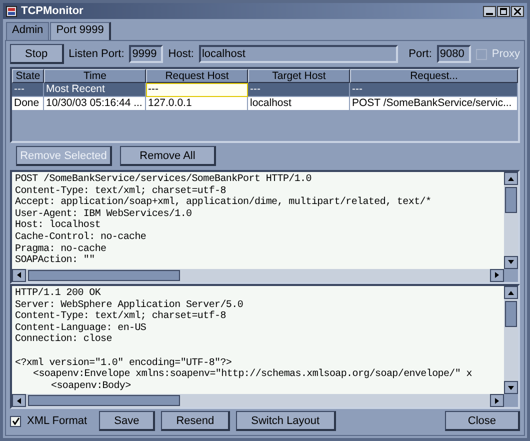 Image resolution: width=530 pixels, height=441 pixels. Describe the element at coordinates (28, 104) in the screenshot. I see `table-cell: Done` at that location.